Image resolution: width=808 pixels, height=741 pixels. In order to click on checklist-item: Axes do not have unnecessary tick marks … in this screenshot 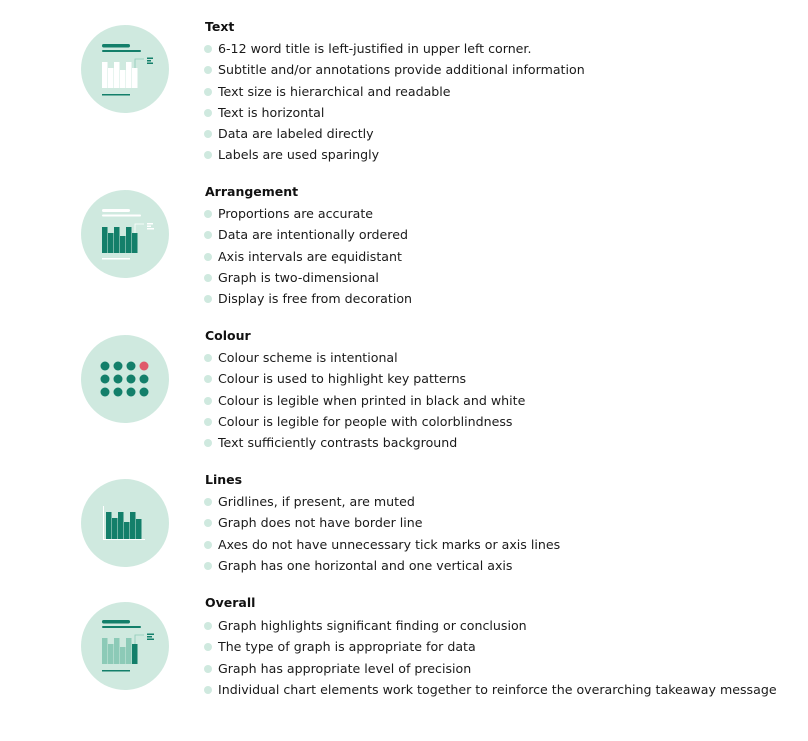, I will do `click(382, 546)`.